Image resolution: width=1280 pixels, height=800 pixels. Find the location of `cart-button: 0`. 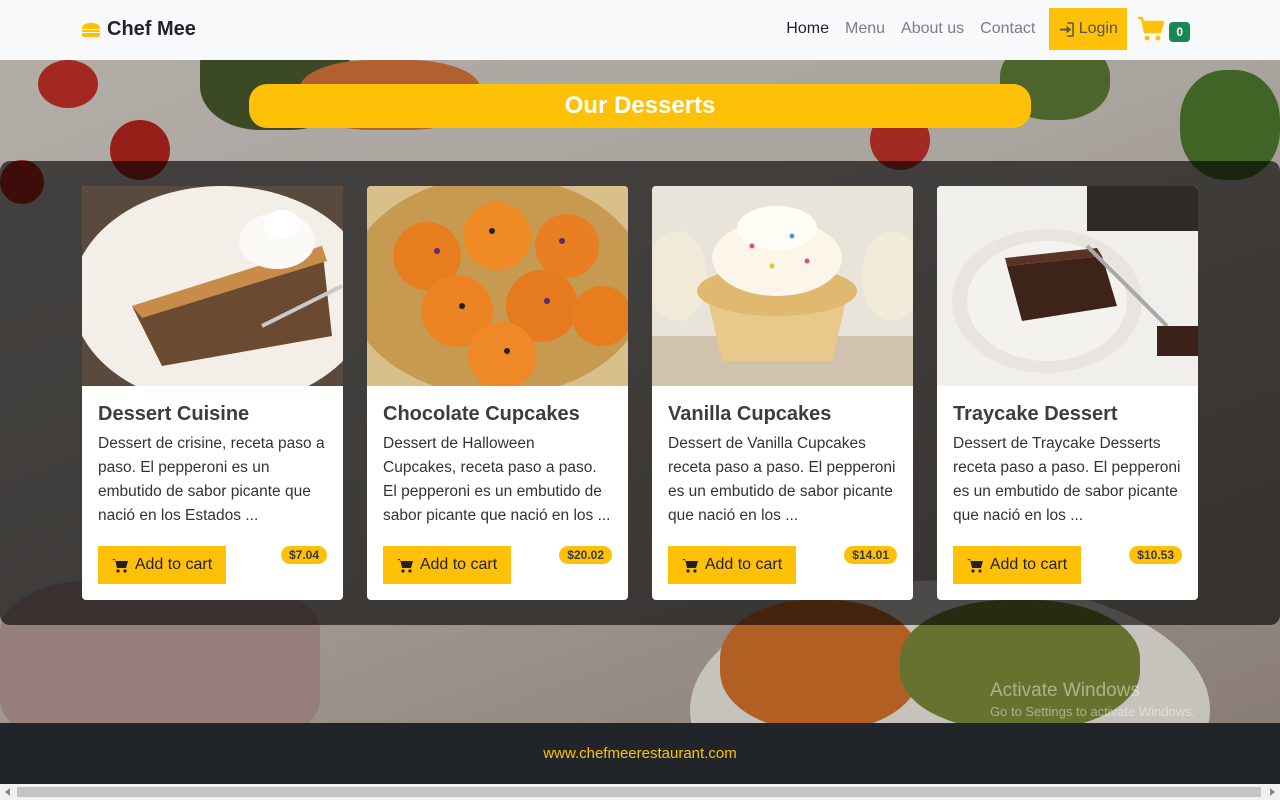

cart-button: 0 is located at coordinates (1163, 29).